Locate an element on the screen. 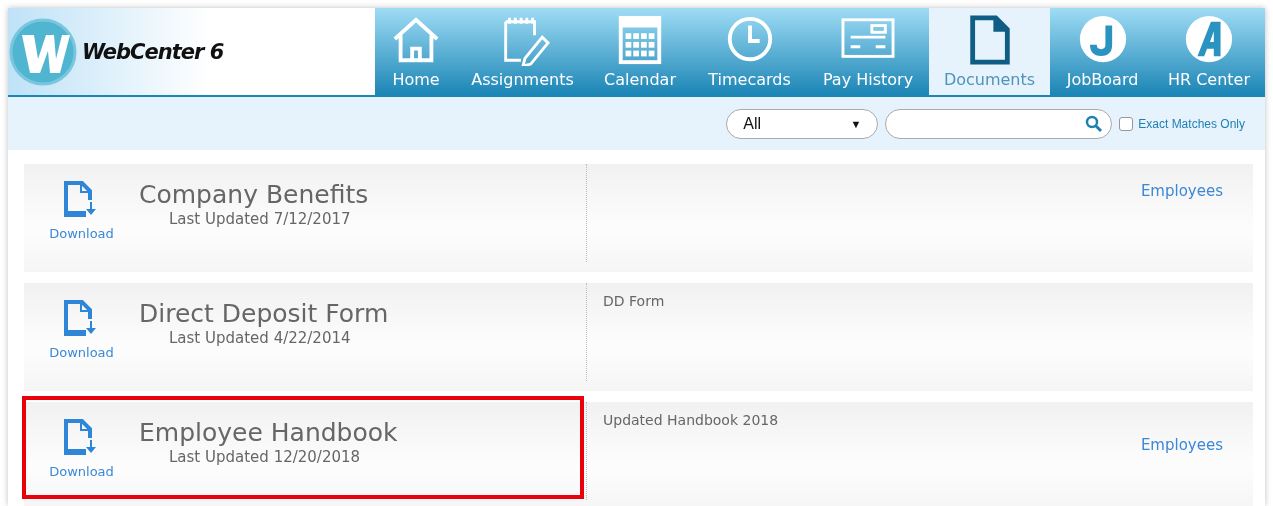  document-description: DD Form is located at coordinates (634, 301).